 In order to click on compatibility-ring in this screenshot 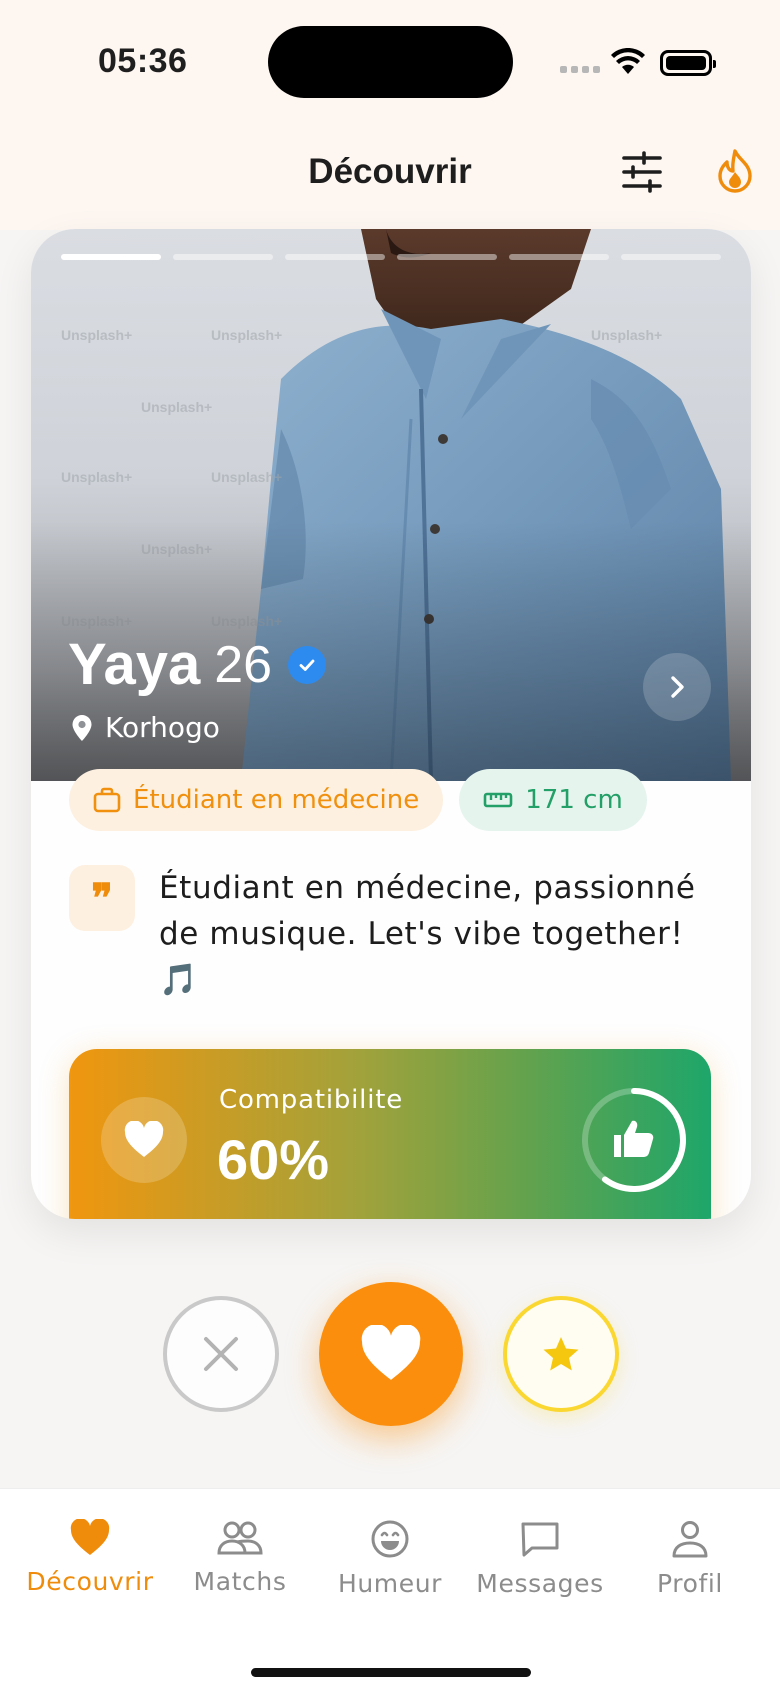, I will do `click(634, 1140)`.